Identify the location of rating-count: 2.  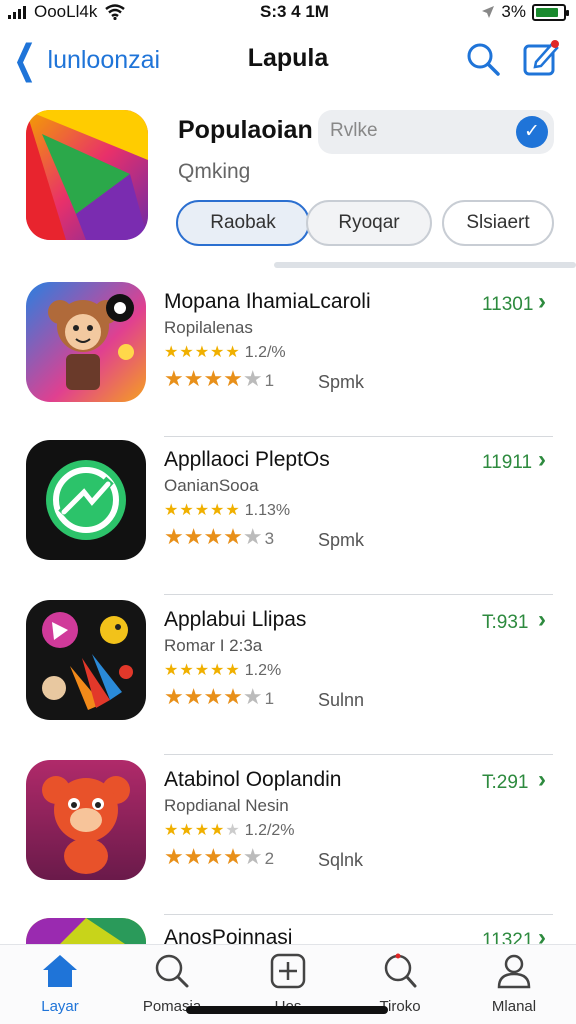
(269, 858).